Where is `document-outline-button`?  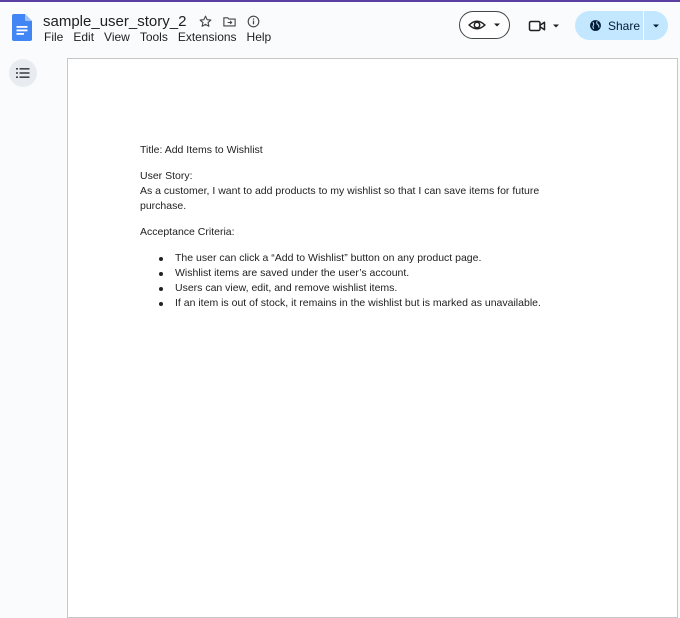
document-outline-button is located at coordinates (23, 73).